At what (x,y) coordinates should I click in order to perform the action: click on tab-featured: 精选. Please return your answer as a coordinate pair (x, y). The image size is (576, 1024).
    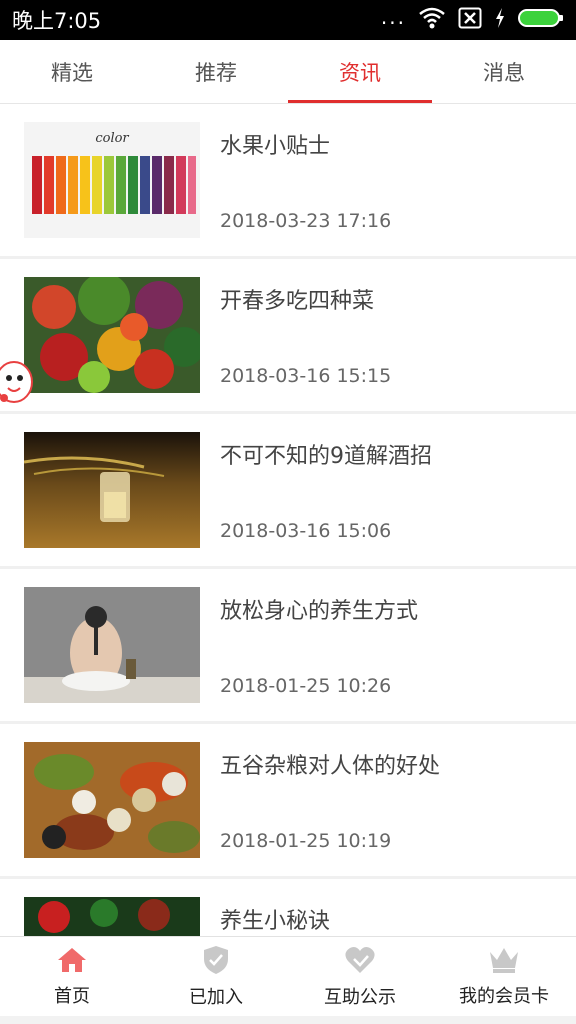
    Looking at the image, I should click on (72, 71).